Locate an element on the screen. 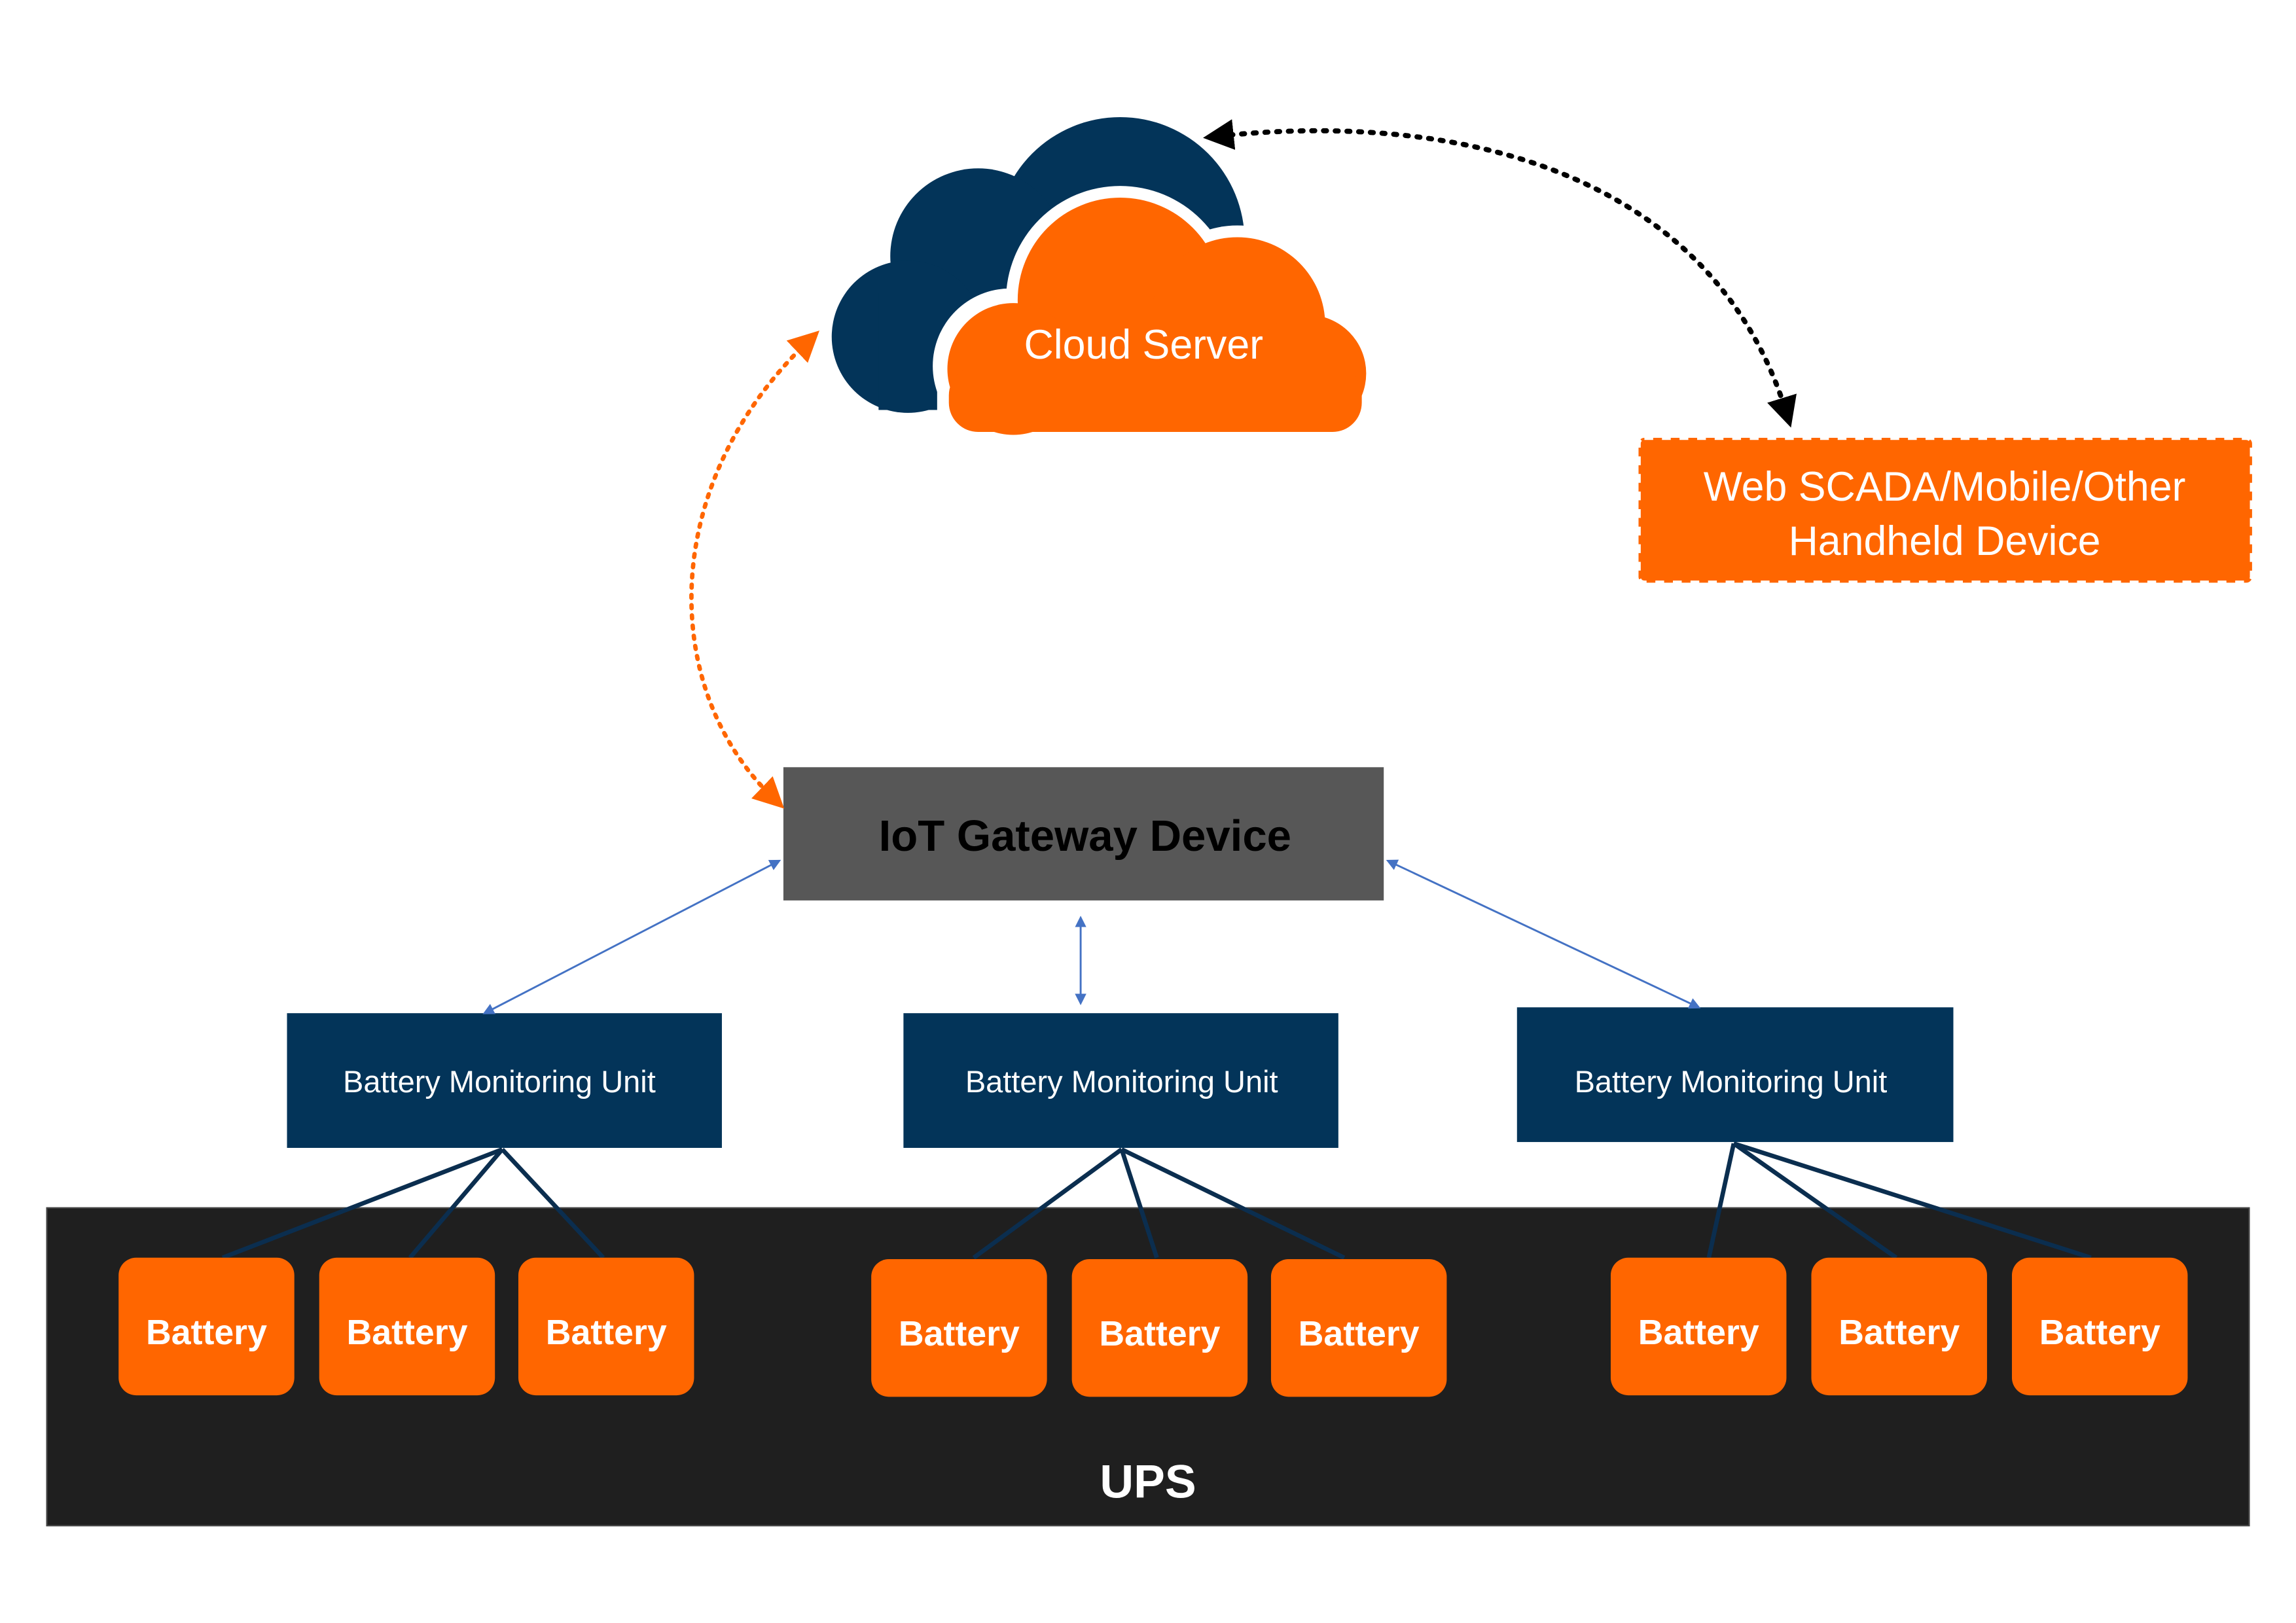 Image resolution: width=2296 pixels, height=1623 pixels. bmu-3: Battery Monitoring Unit is located at coordinates (1735, 1075).